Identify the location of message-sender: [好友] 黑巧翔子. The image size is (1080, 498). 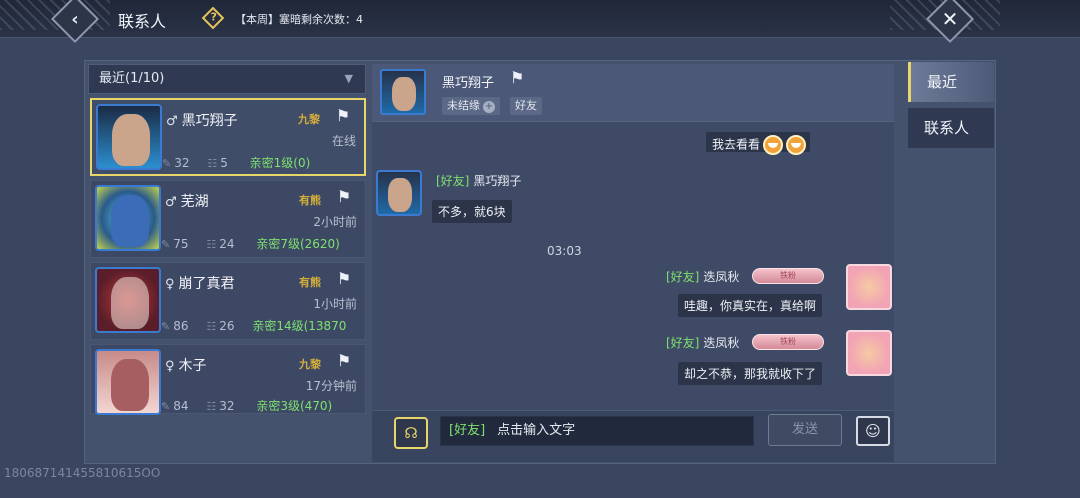
(479, 181).